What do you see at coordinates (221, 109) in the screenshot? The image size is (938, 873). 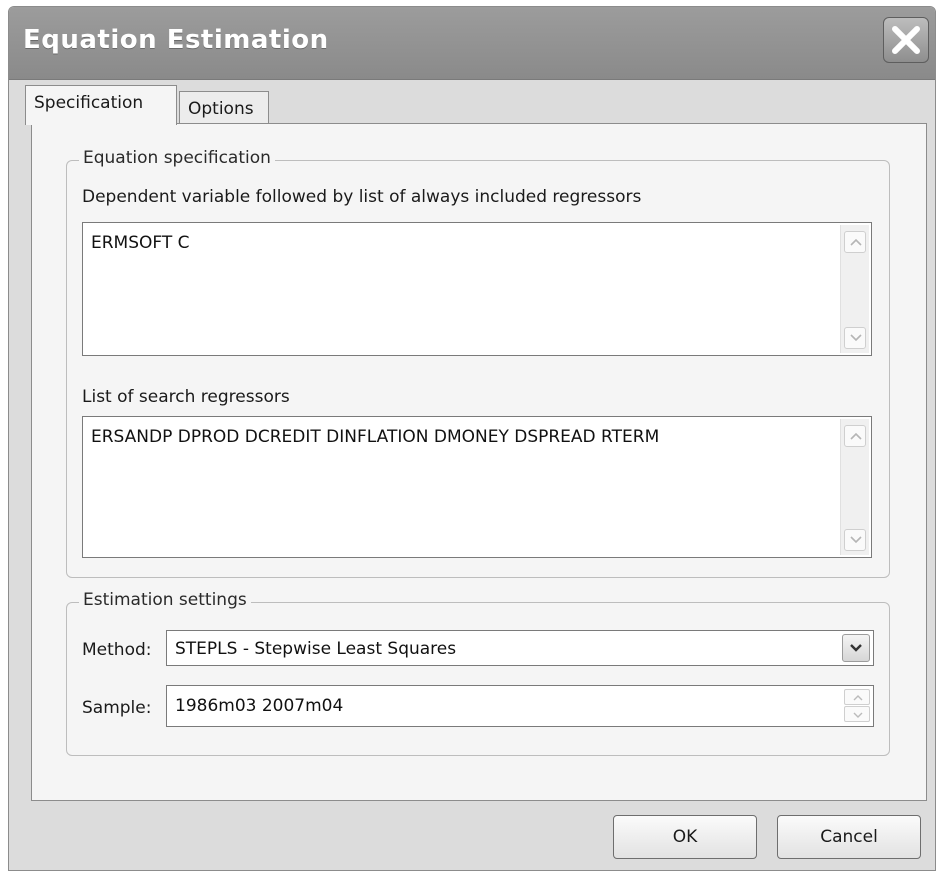 I see `tab-options-label: Options` at bounding box center [221, 109].